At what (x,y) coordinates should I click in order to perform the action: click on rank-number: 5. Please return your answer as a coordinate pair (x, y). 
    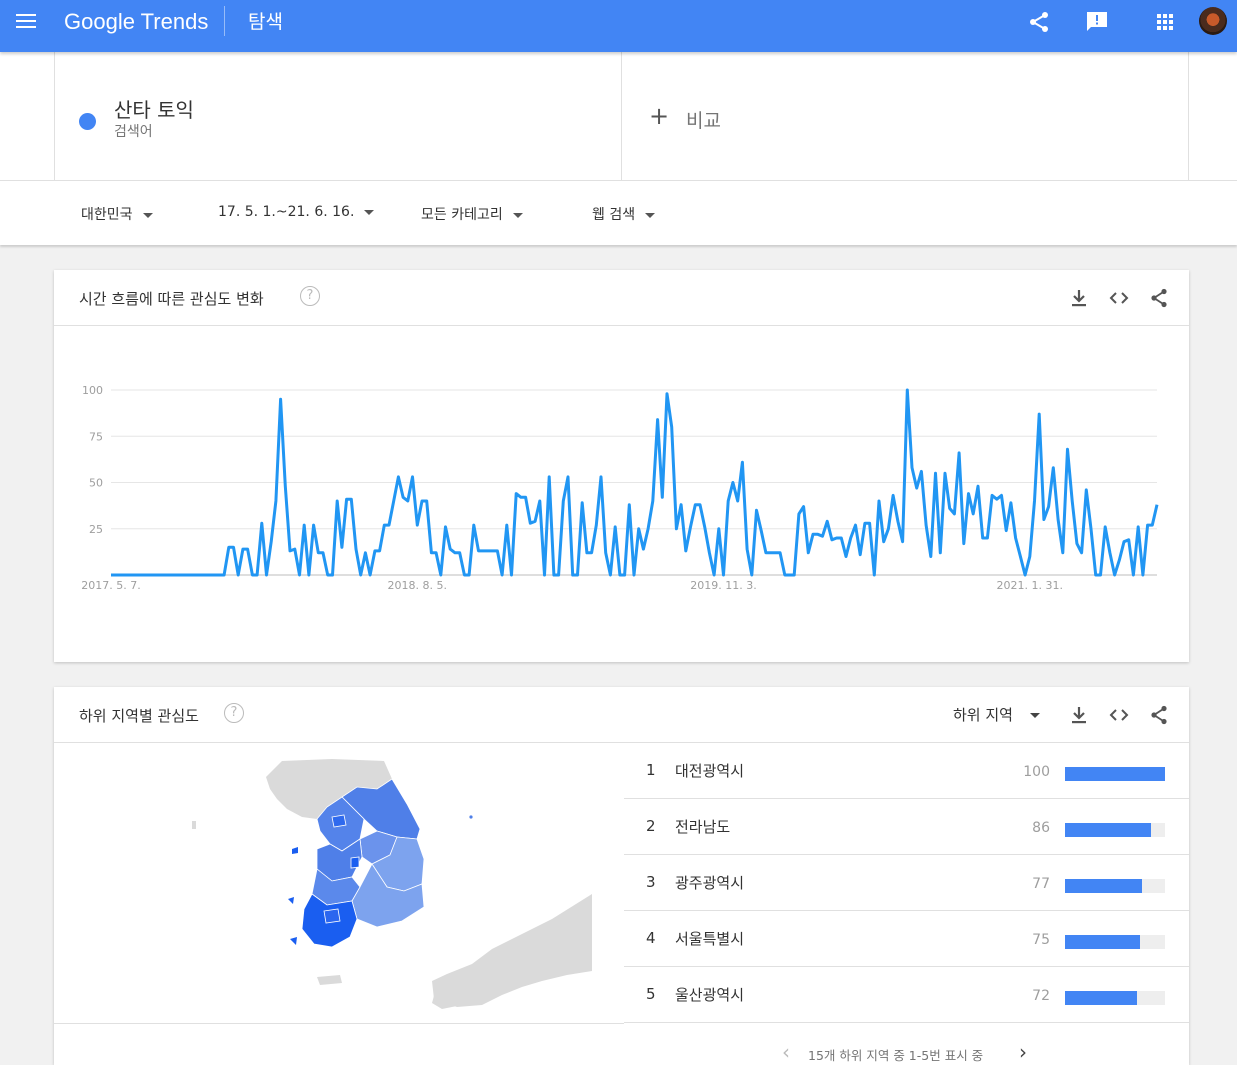
    Looking at the image, I should click on (651, 994).